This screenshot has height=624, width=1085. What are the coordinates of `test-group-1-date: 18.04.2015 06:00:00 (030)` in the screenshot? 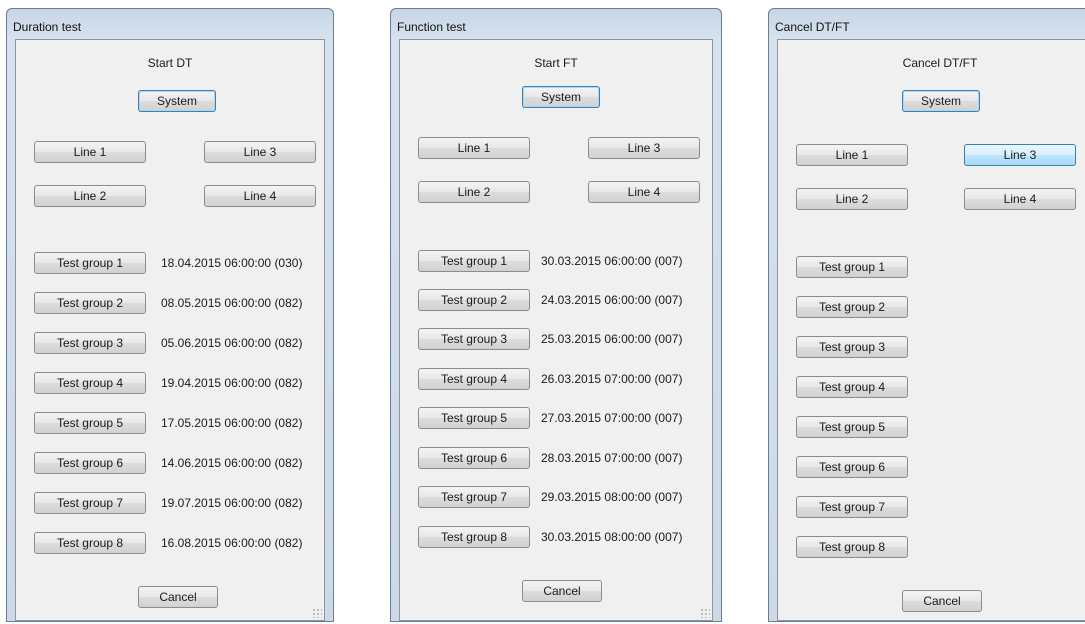 It's located at (232, 263).